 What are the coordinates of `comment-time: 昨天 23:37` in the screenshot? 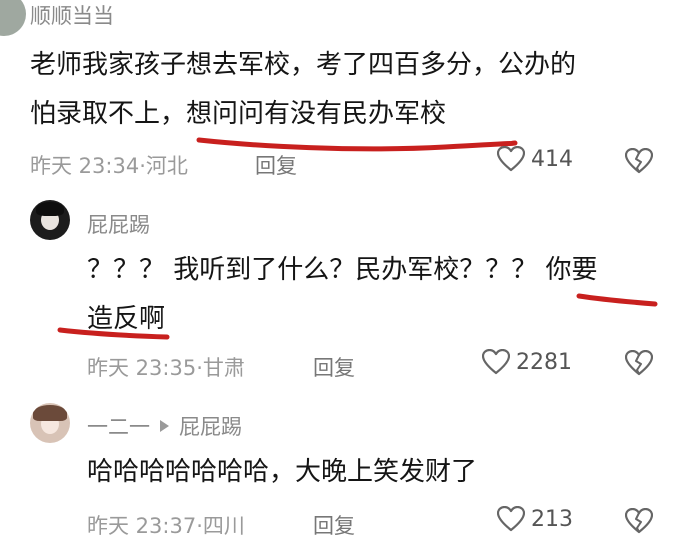 It's located at (142, 526).